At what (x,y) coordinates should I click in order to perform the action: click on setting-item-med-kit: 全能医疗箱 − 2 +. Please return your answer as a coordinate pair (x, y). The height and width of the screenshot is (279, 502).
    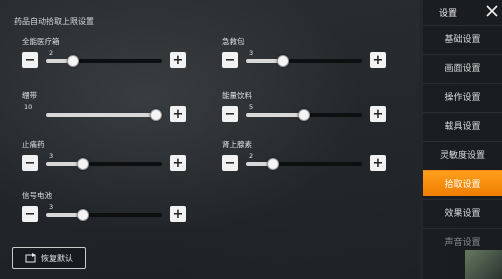
    Looking at the image, I should click on (107, 56).